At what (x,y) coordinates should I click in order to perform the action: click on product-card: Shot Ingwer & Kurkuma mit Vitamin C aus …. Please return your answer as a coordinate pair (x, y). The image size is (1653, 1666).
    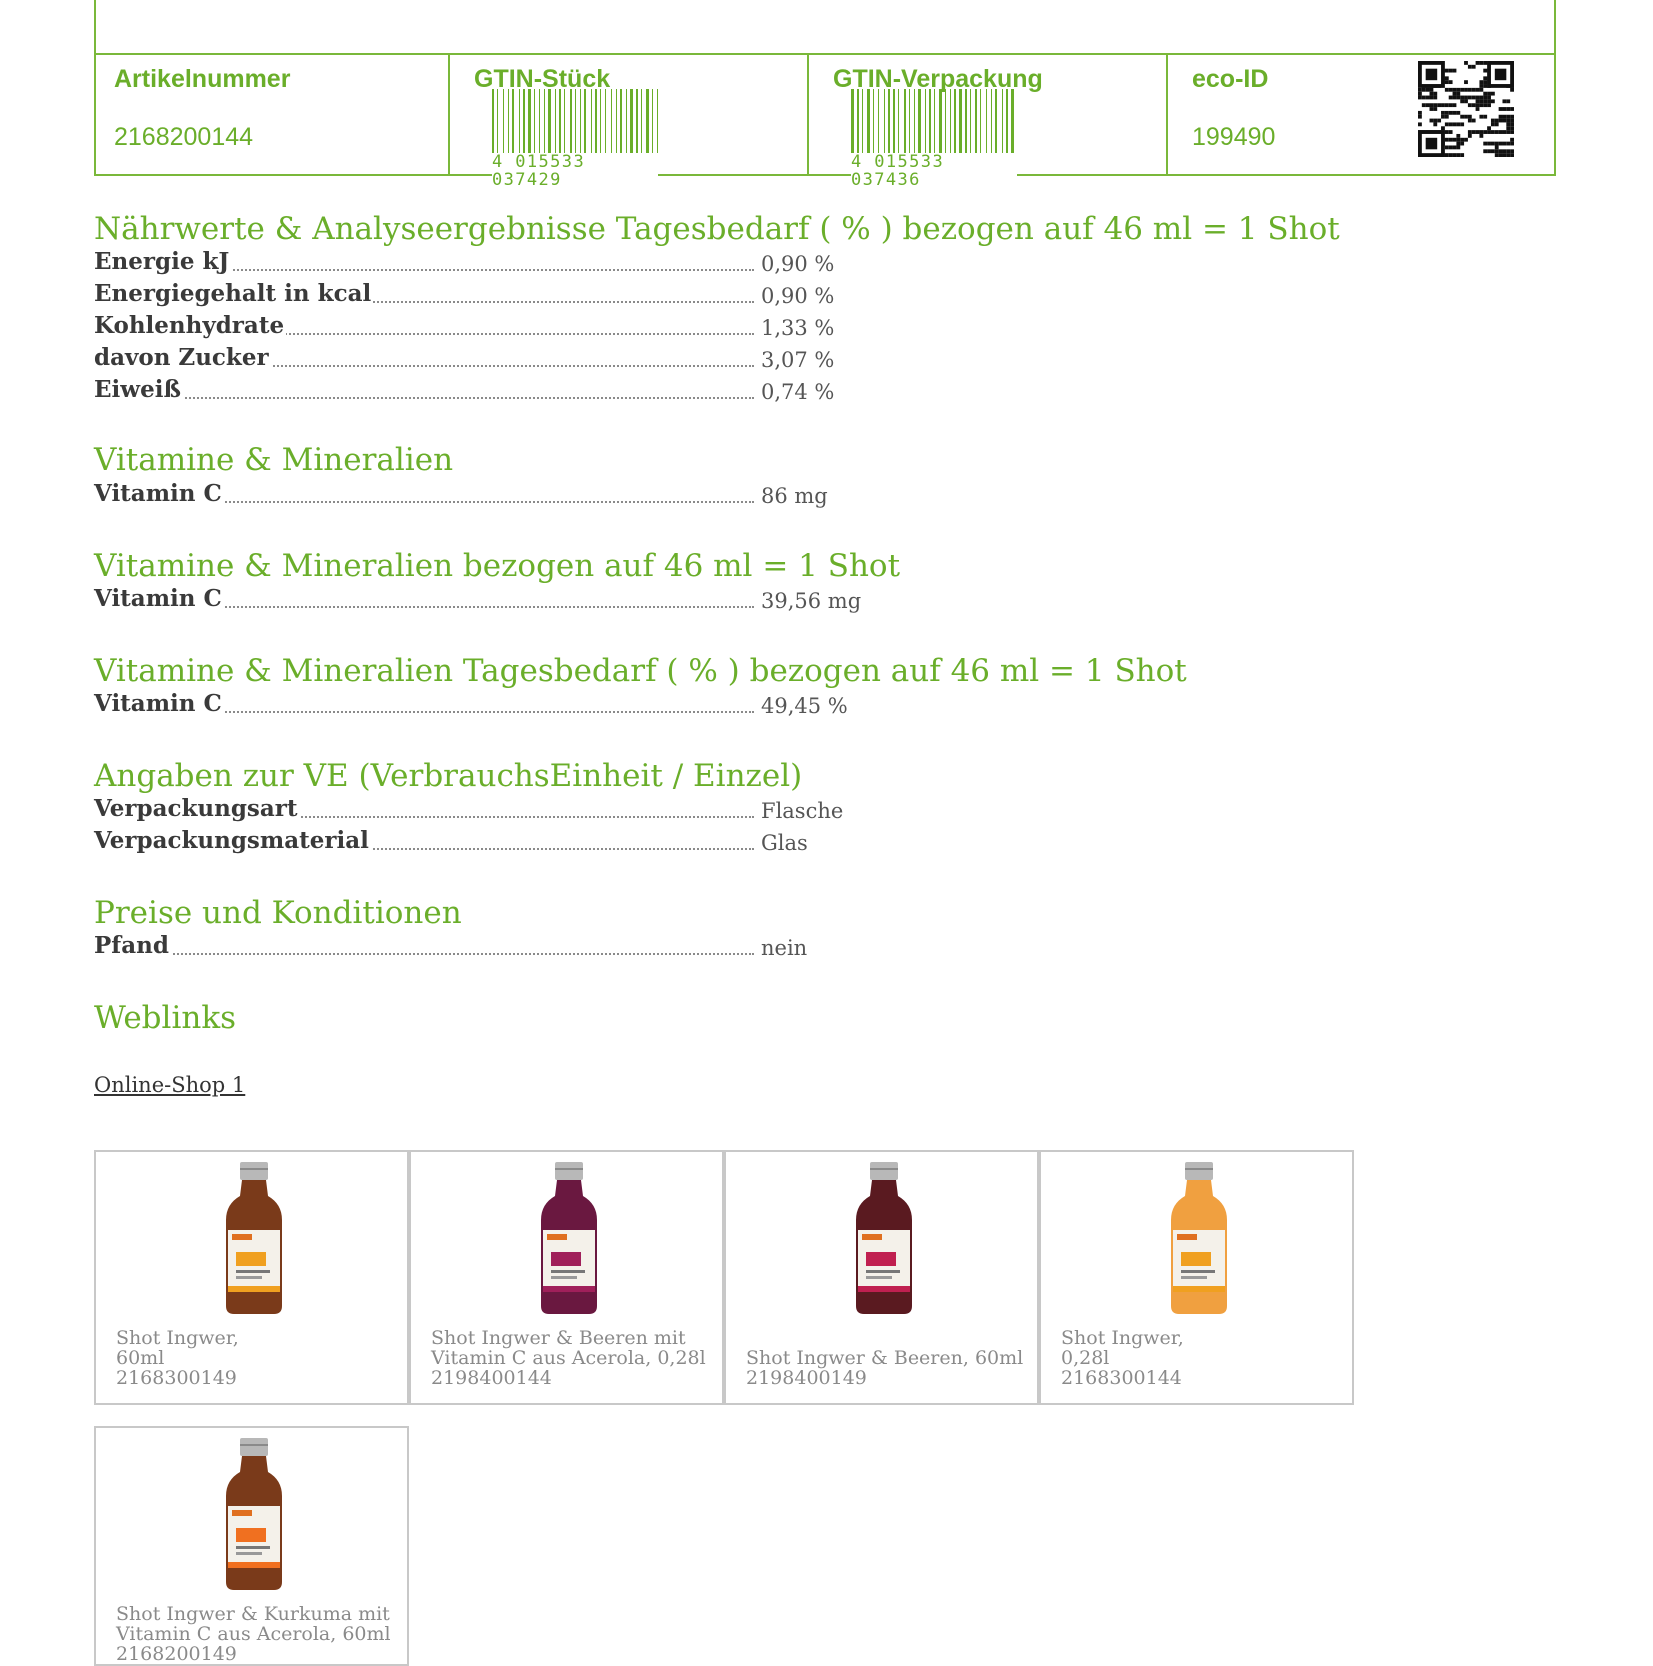
    Looking at the image, I should click on (251, 1546).